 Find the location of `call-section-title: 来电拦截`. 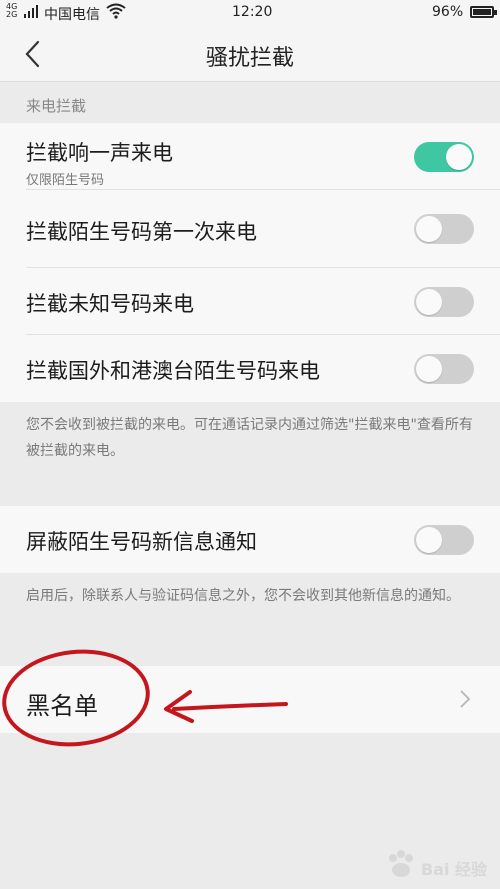

call-section-title: 来电拦截 is located at coordinates (56, 106).